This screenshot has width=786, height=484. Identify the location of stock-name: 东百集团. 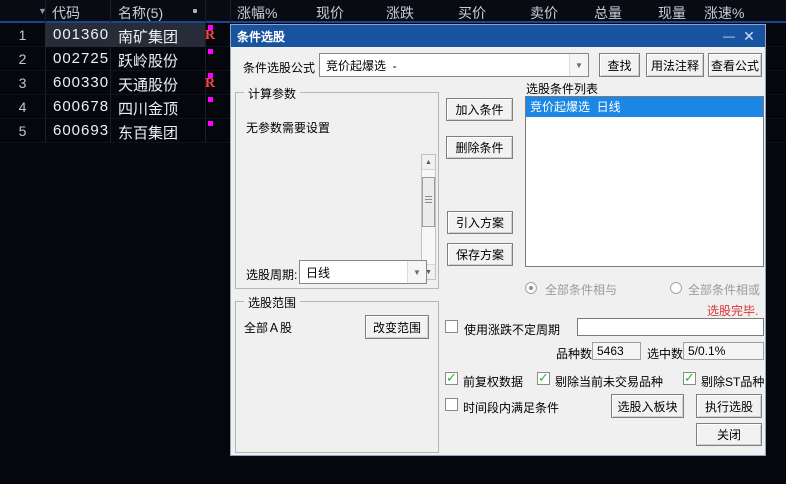
(148, 133).